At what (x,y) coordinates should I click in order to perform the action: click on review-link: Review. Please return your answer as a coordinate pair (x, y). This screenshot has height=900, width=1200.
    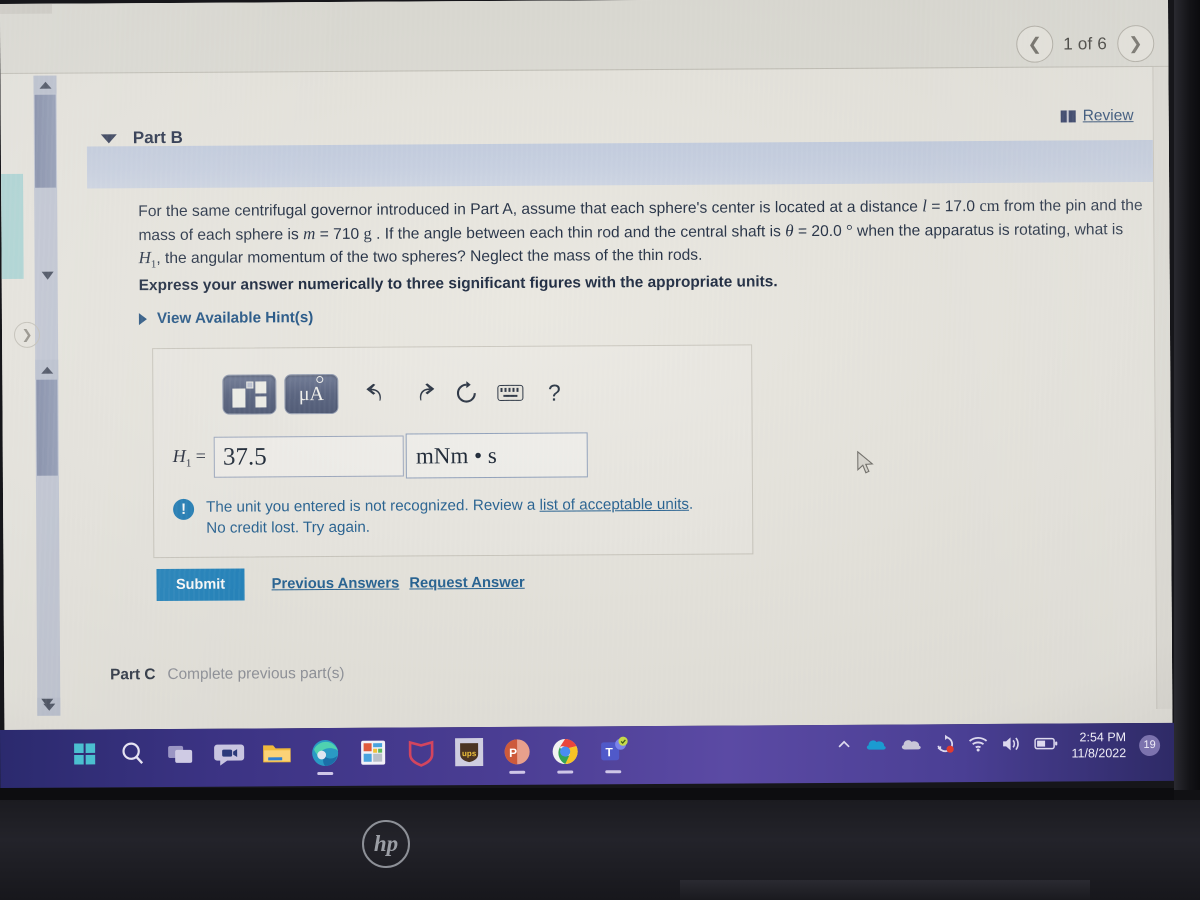
    Looking at the image, I should click on (1108, 116).